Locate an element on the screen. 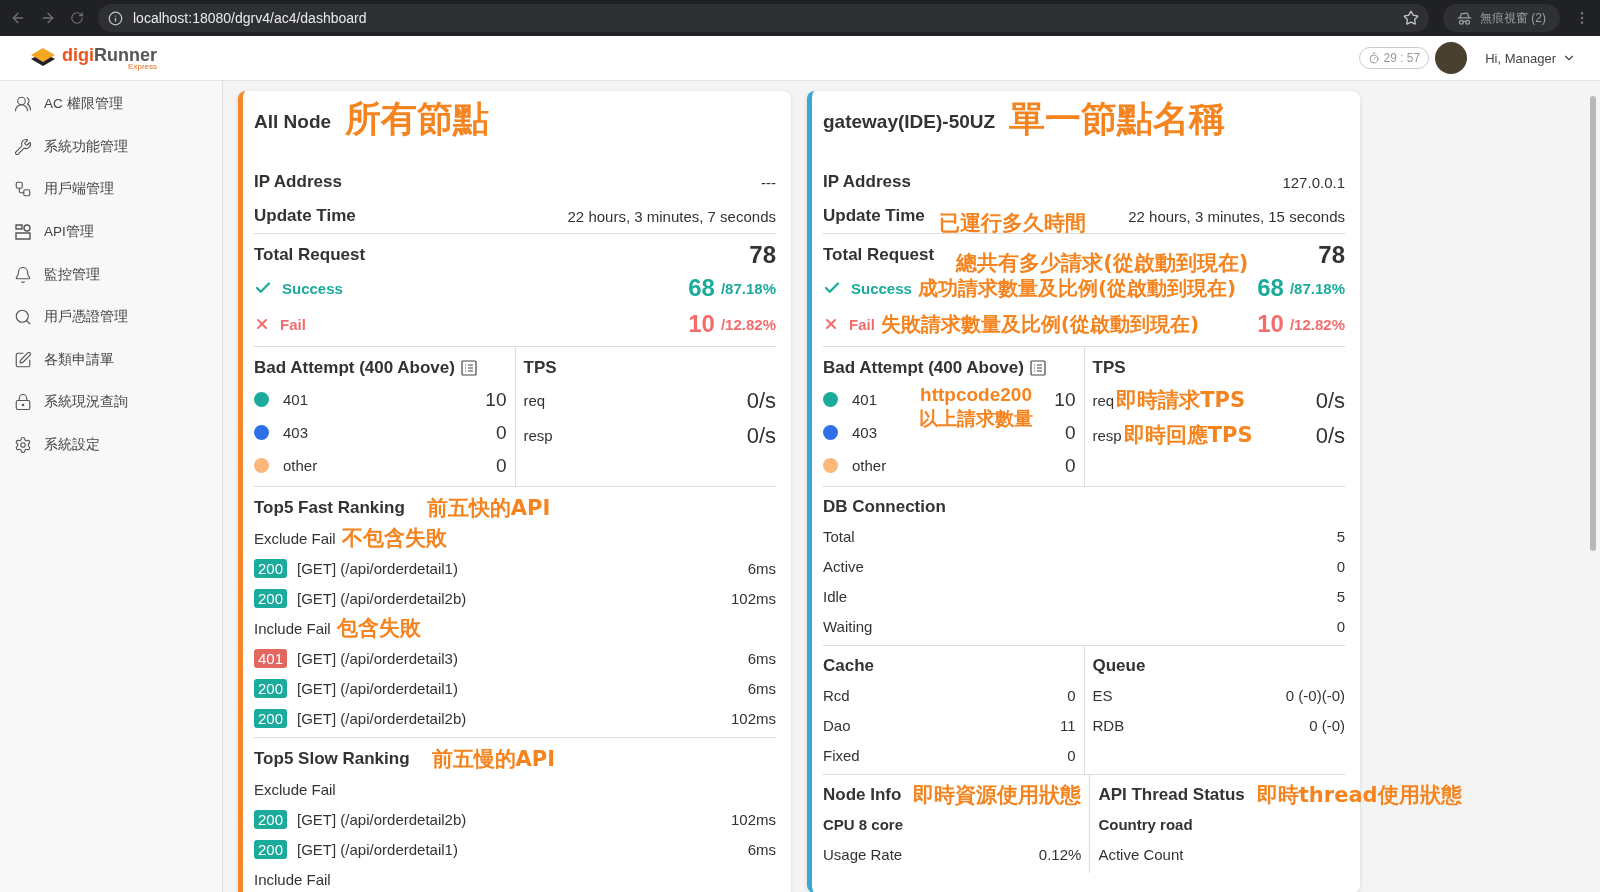 The image size is (1600, 892). back-button is located at coordinates (18, 18).